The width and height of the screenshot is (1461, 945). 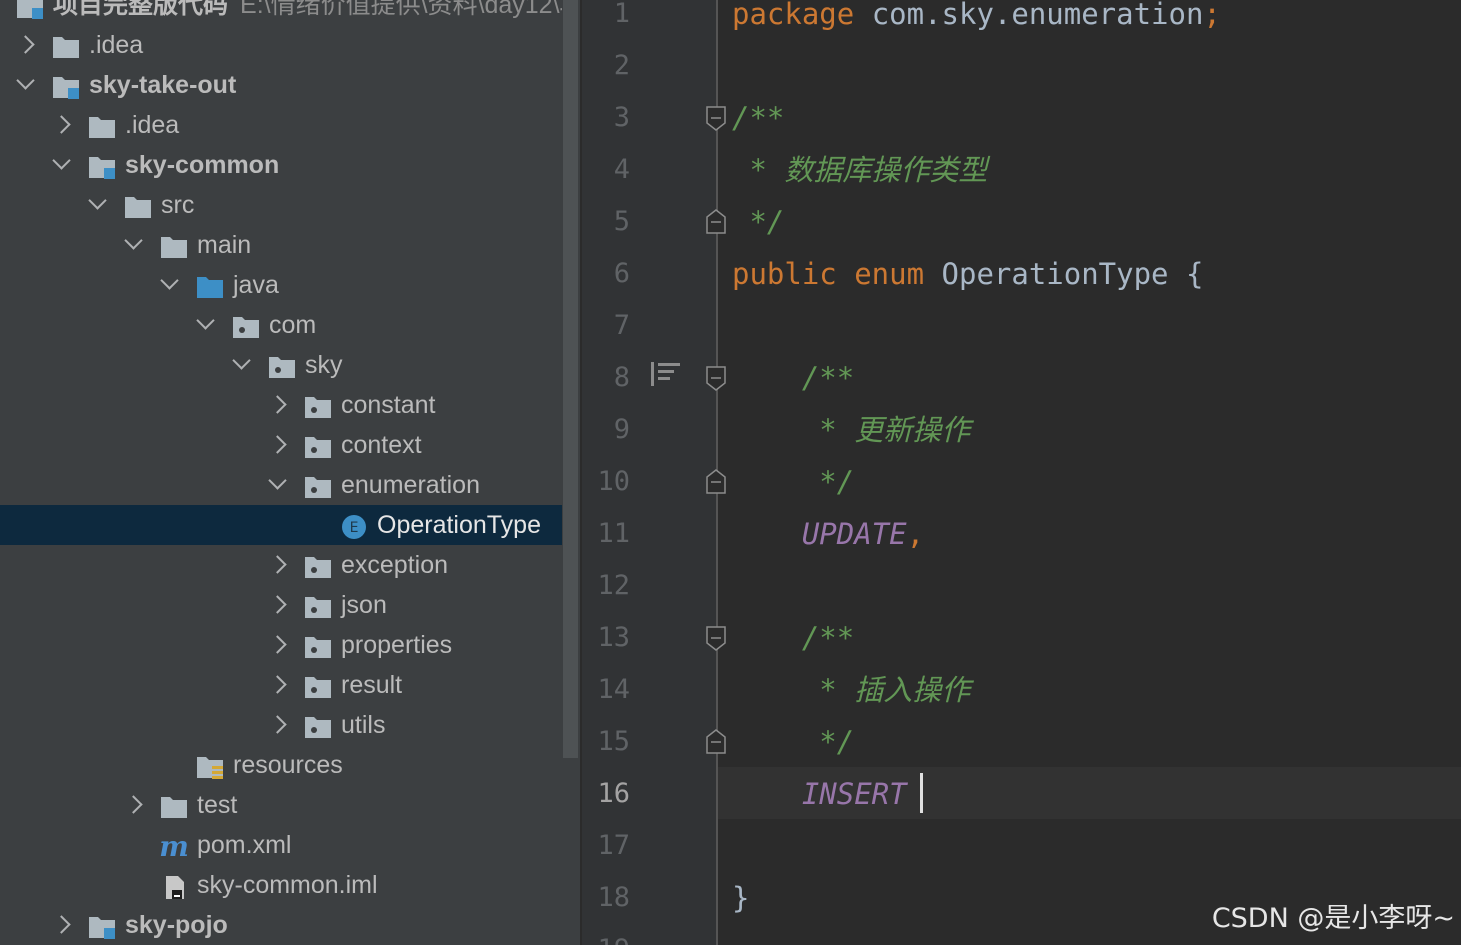 What do you see at coordinates (290, 685) in the screenshot?
I see `tree-item: result` at bounding box center [290, 685].